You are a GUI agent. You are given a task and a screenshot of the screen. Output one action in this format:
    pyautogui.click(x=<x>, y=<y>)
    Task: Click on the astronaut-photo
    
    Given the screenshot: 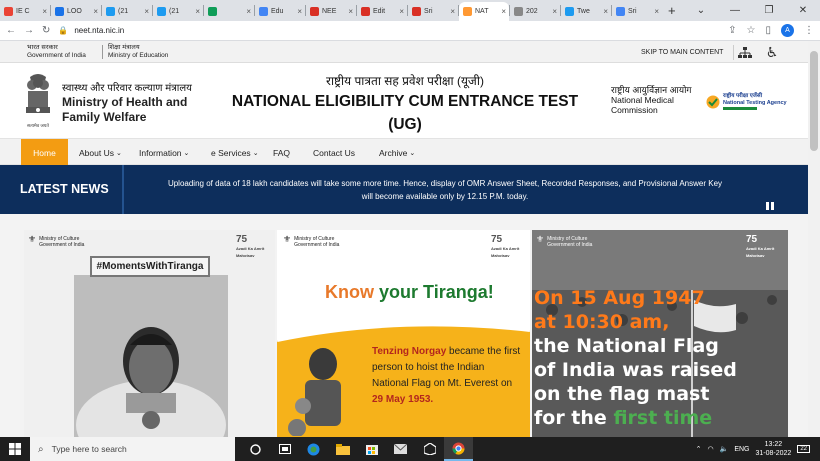 What is the action you would take?
    pyautogui.click(x=151, y=356)
    